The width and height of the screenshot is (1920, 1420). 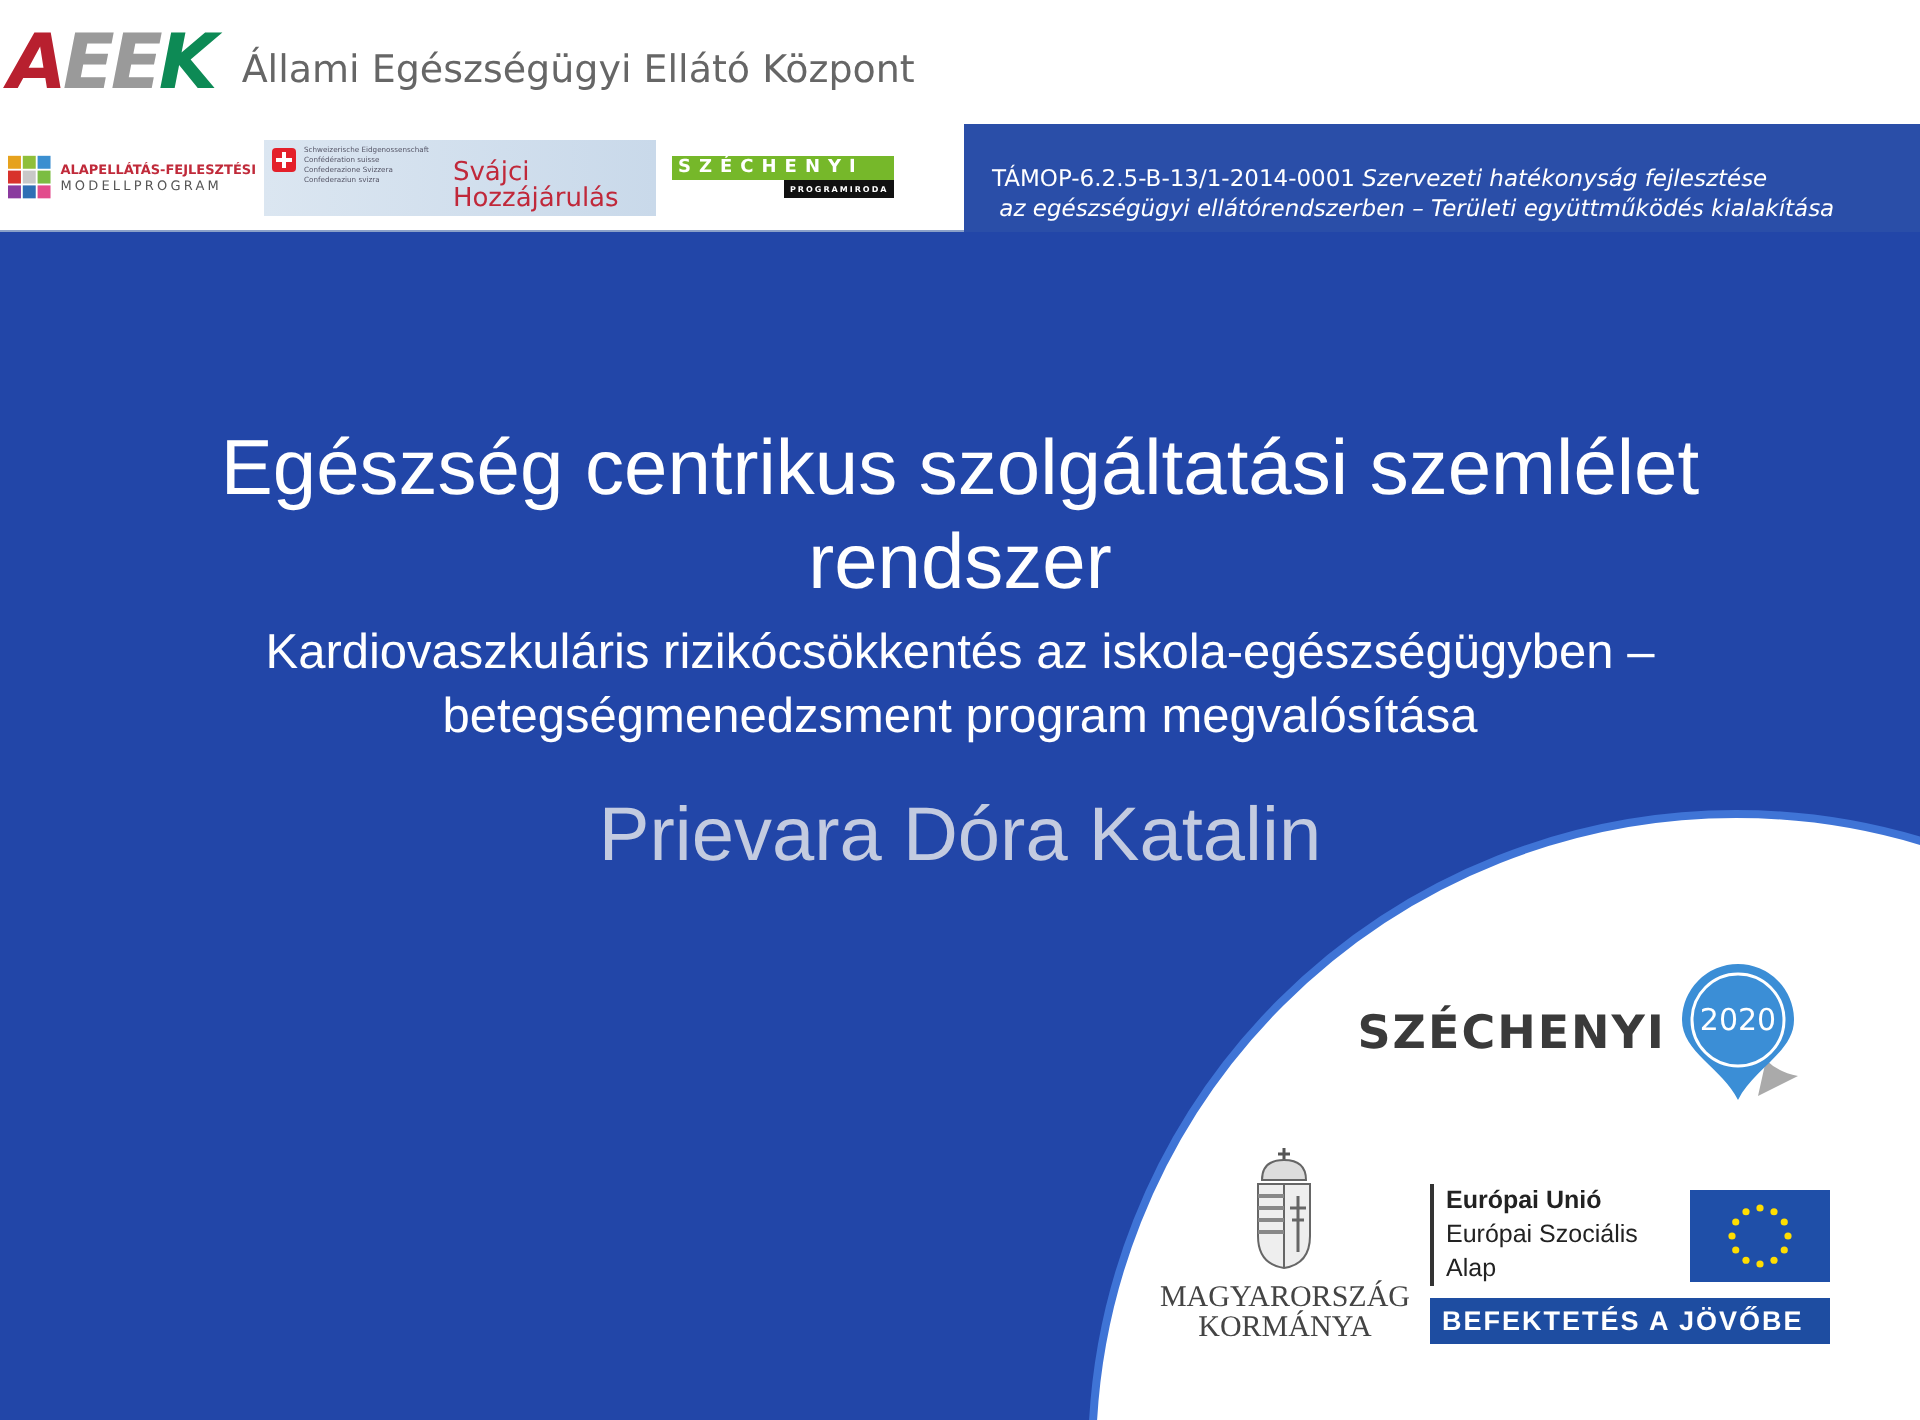 I want to click on logo-text: KORMÁNYA, so click(x=1285, y=1329).